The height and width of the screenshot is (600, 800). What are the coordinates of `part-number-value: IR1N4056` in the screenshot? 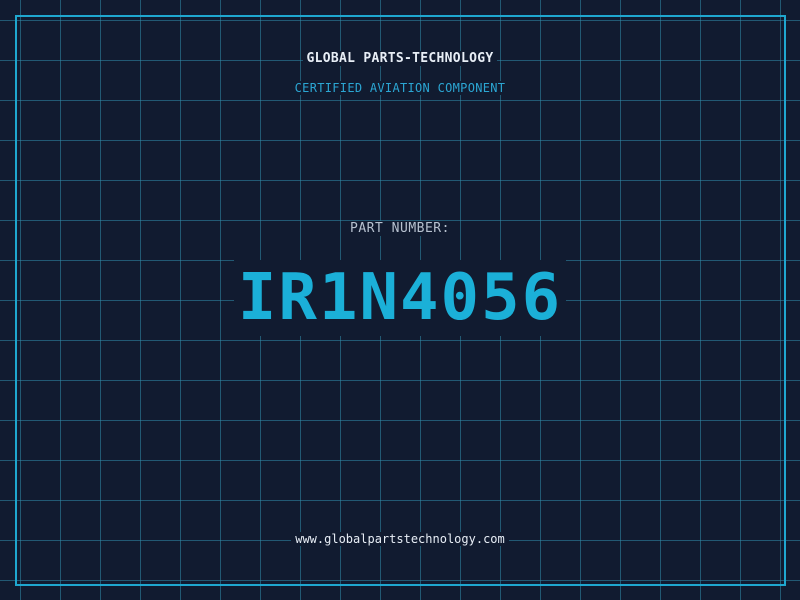 It's located at (400, 298).